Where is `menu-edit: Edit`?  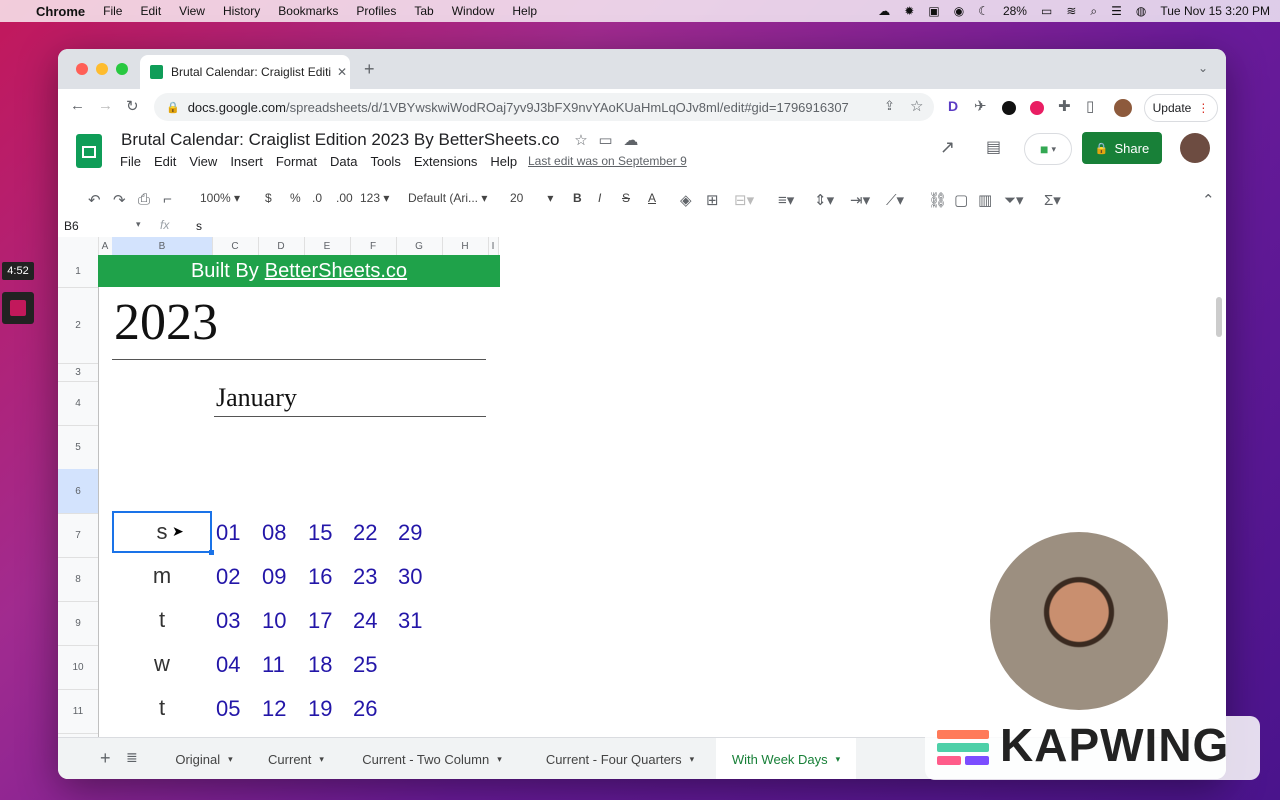 menu-edit: Edit is located at coordinates (150, 11).